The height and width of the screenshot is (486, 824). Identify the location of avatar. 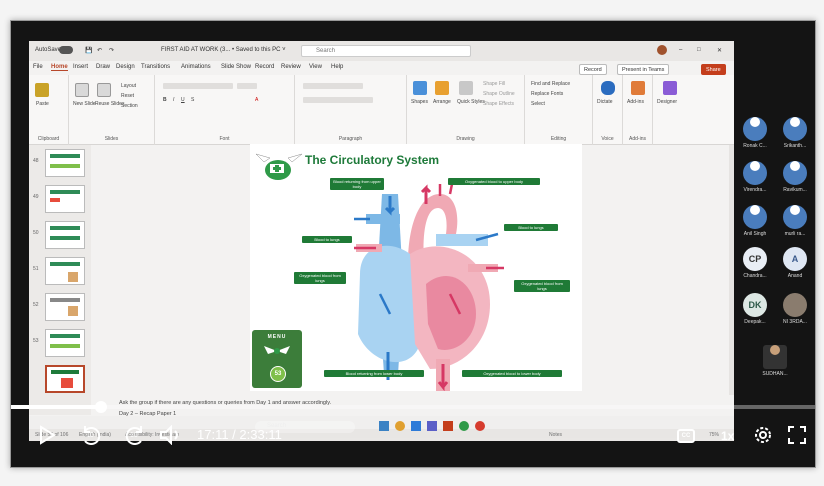
(795, 173).